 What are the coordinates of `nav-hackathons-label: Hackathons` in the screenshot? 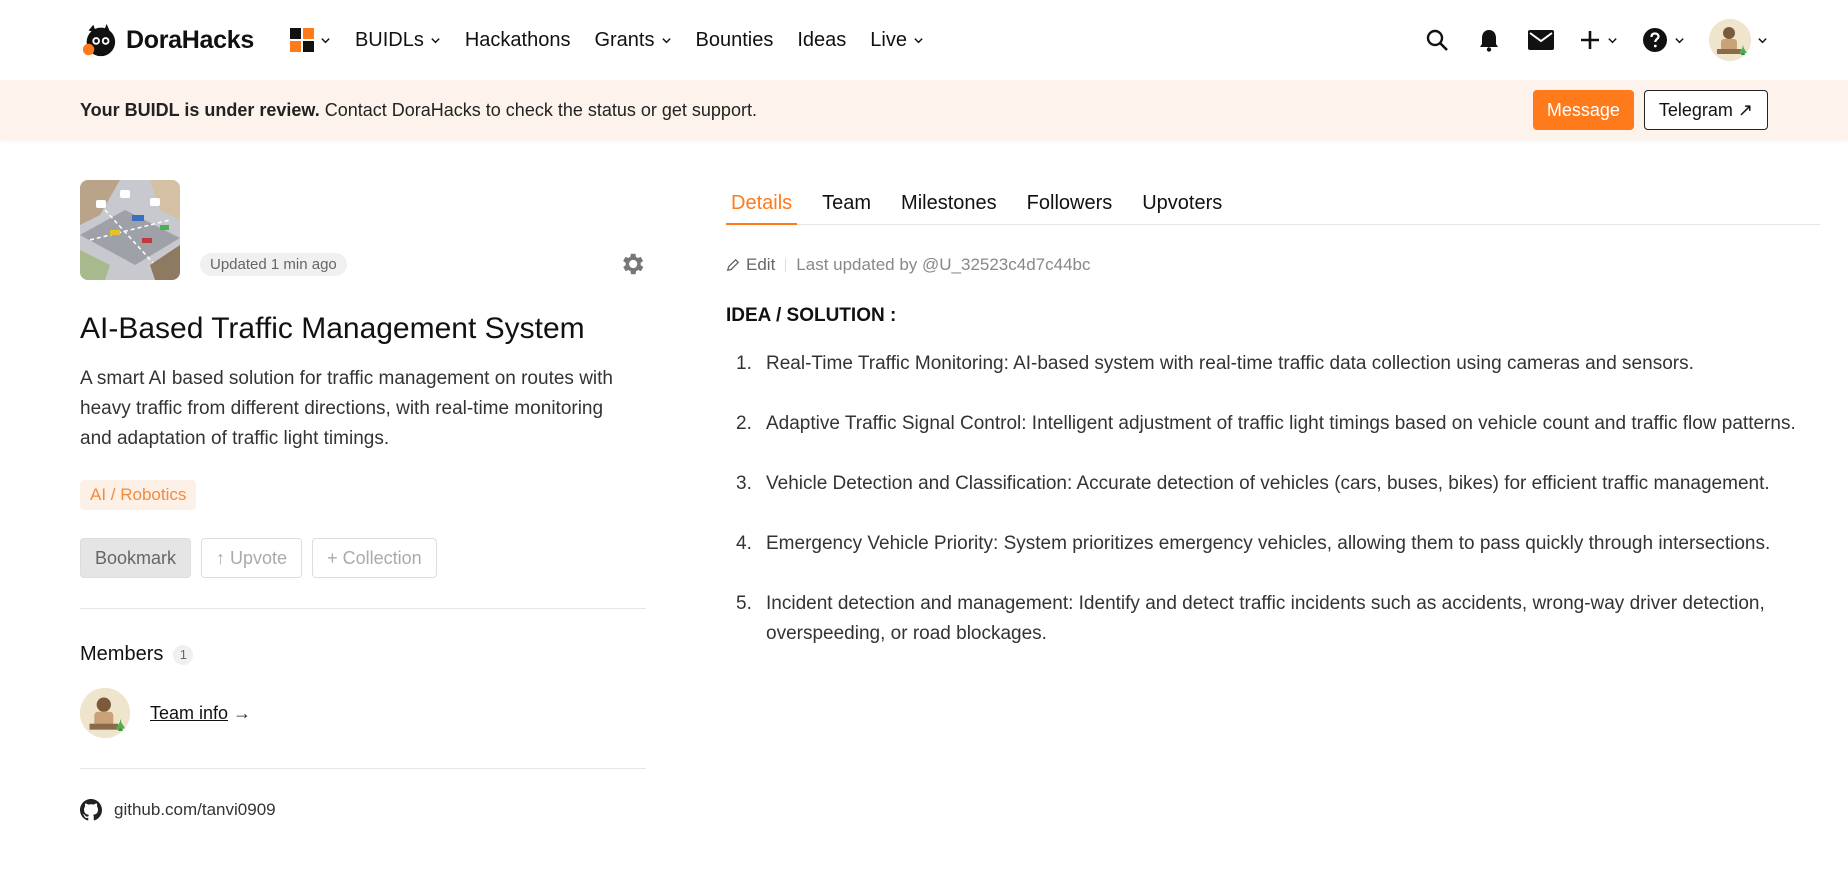 It's located at (517, 39).